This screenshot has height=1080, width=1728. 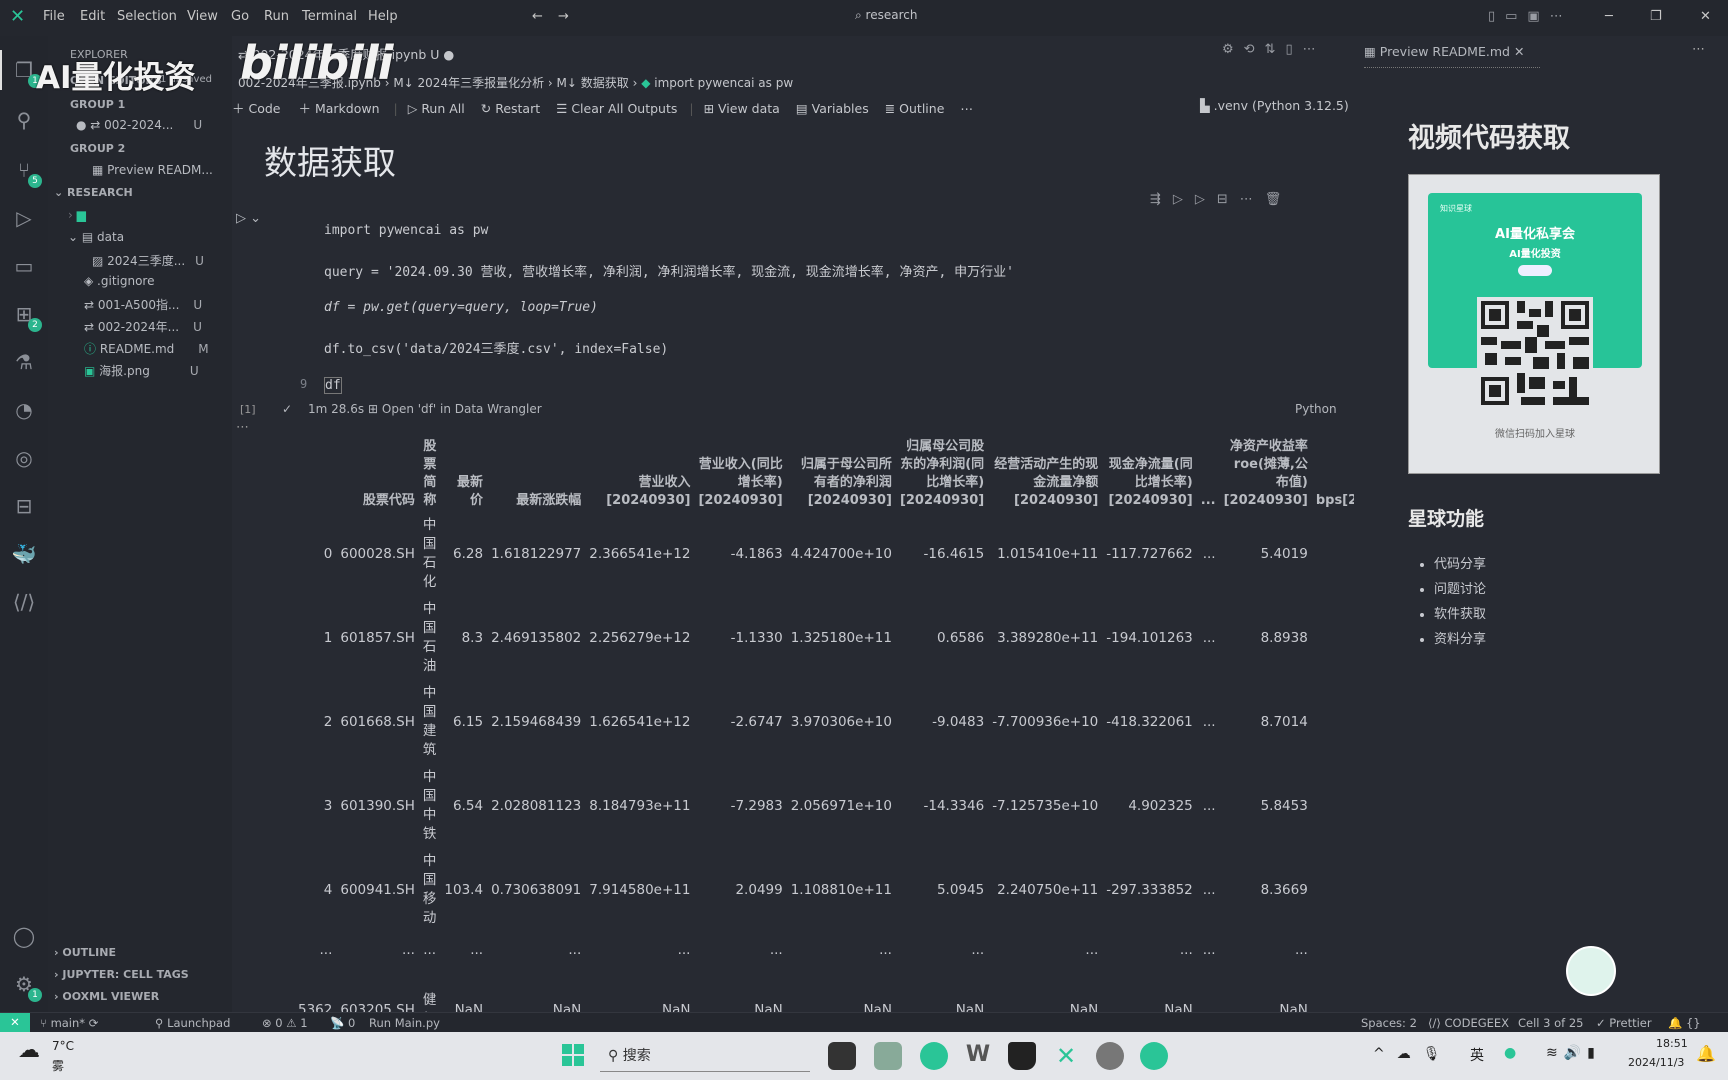 What do you see at coordinates (1452, 56) in the screenshot?
I see `preview-tab: ▦ Preview README.md ✕` at bounding box center [1452, 56].